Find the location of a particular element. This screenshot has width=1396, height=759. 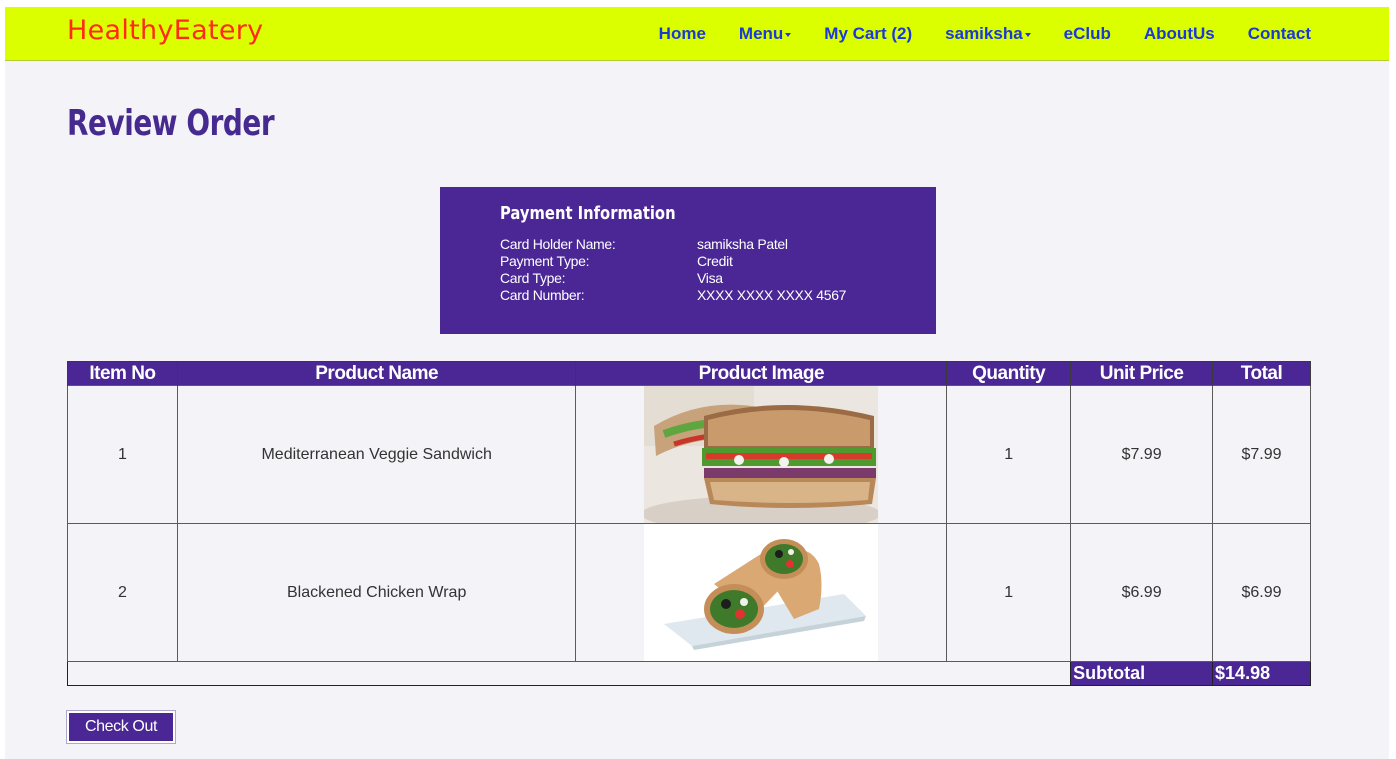

header-unit-price: Unit Price is located at coordinates (1142, 373).